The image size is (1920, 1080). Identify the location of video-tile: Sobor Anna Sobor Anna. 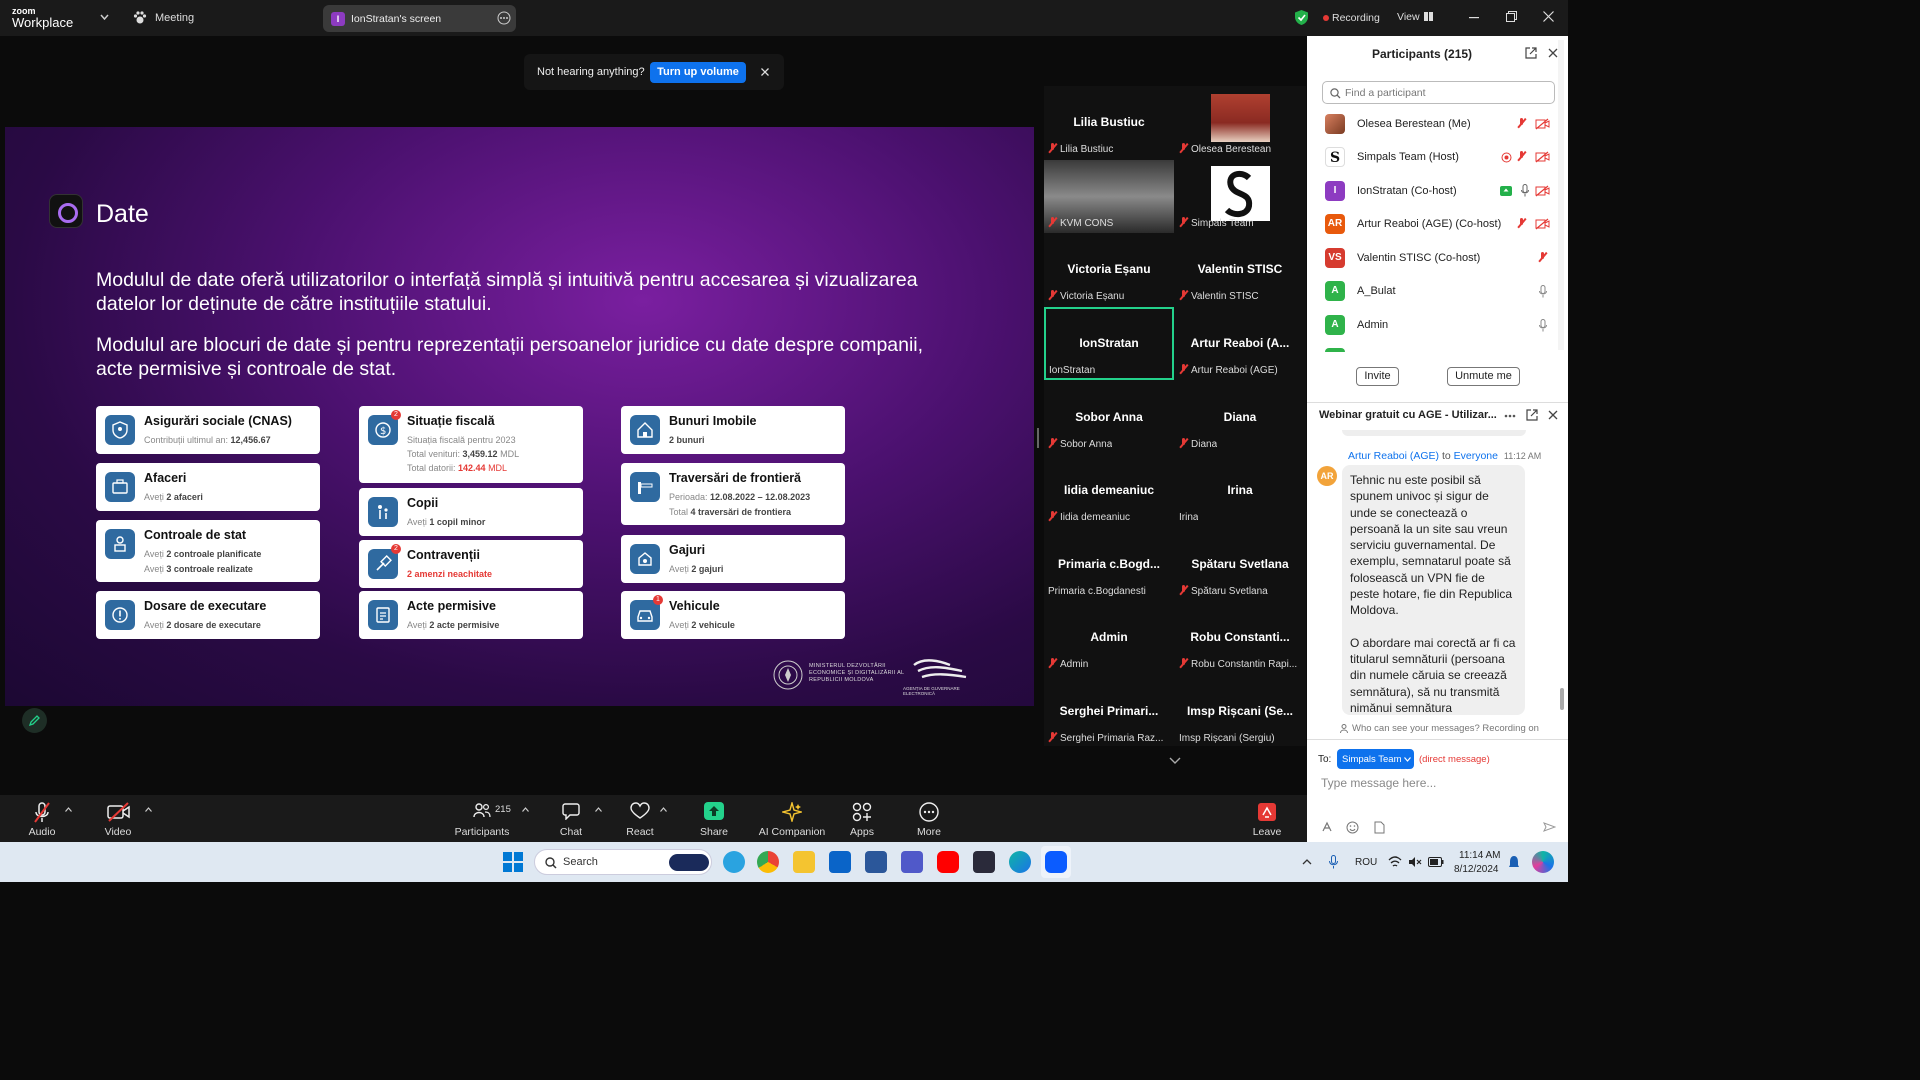
(1109, 417).